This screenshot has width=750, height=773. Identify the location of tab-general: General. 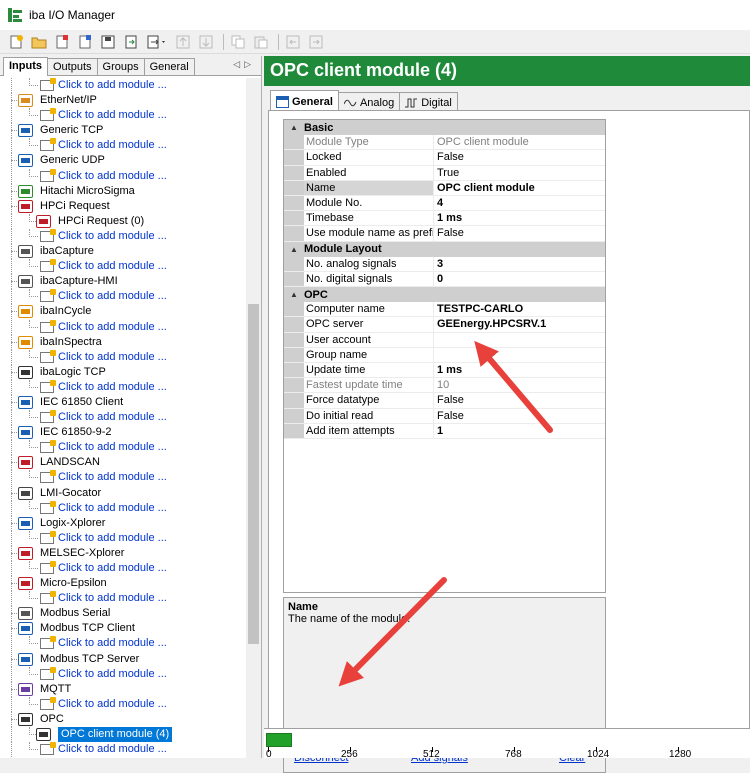
(169, 66).